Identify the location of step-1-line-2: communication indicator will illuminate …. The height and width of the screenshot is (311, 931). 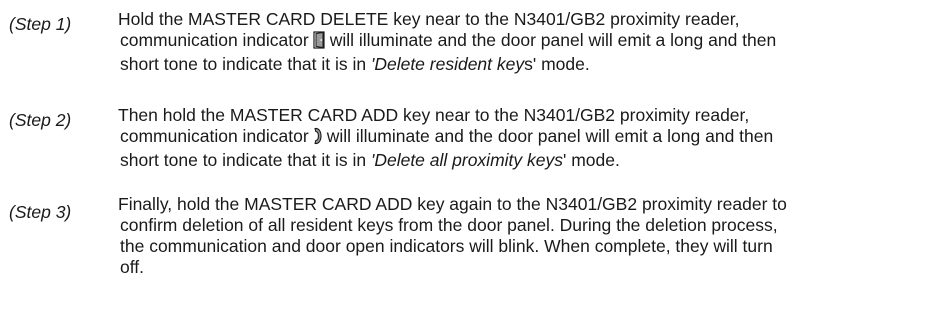
(518, 42).